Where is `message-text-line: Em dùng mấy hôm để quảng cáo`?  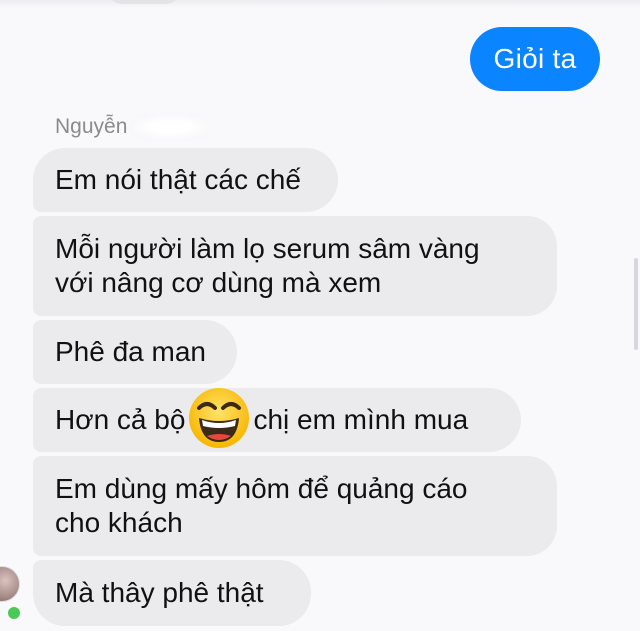
message-text-line: Em dùng mấy hôm để quảng cáo is located at coordinates (261, 488).